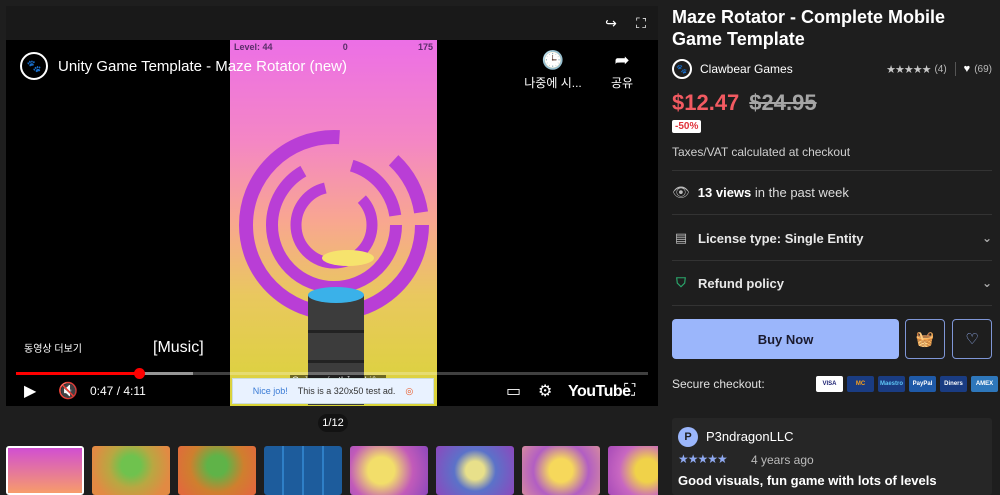  What do you see at coordinates (334, 267) in the screenshot?
I see `maze-graphic` at bounding box center [334, 267].